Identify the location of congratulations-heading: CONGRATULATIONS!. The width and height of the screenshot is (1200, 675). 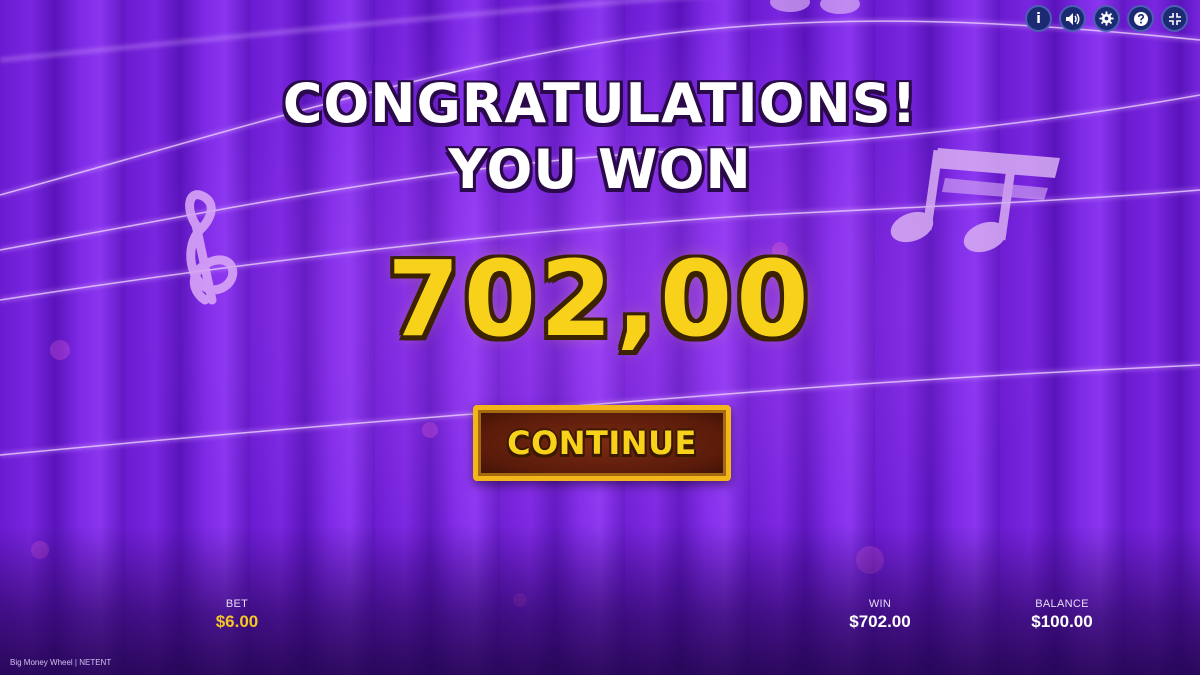
(600, 103).